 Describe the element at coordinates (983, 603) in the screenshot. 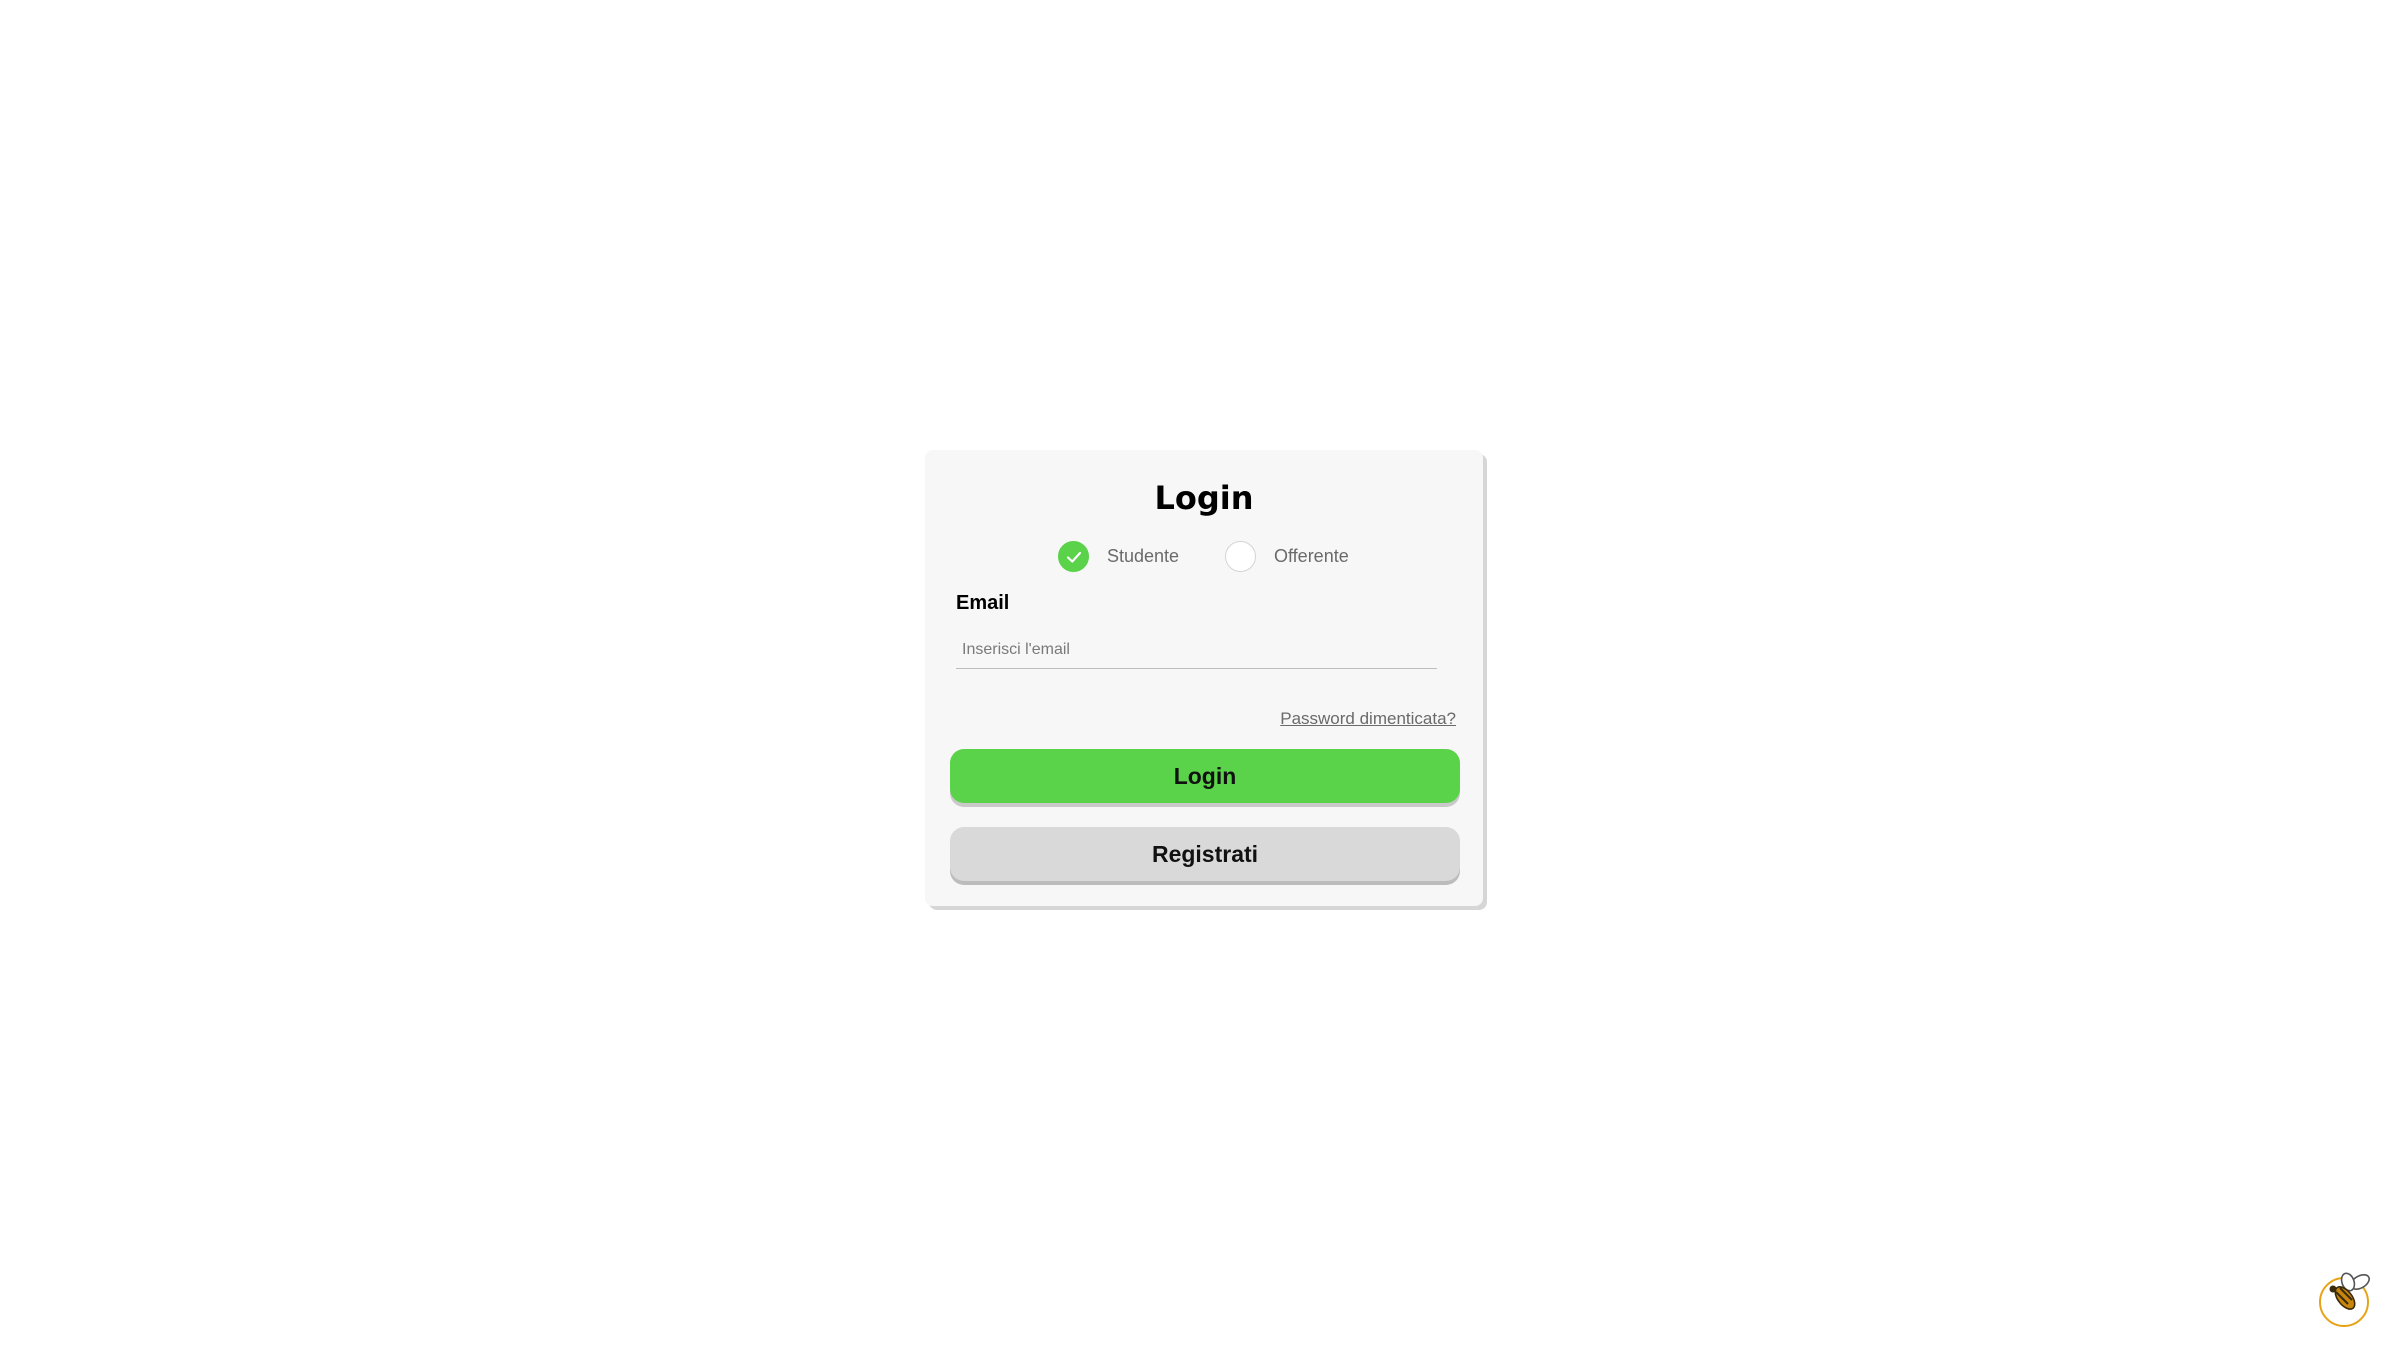

I see `email-label: Email` at that location.